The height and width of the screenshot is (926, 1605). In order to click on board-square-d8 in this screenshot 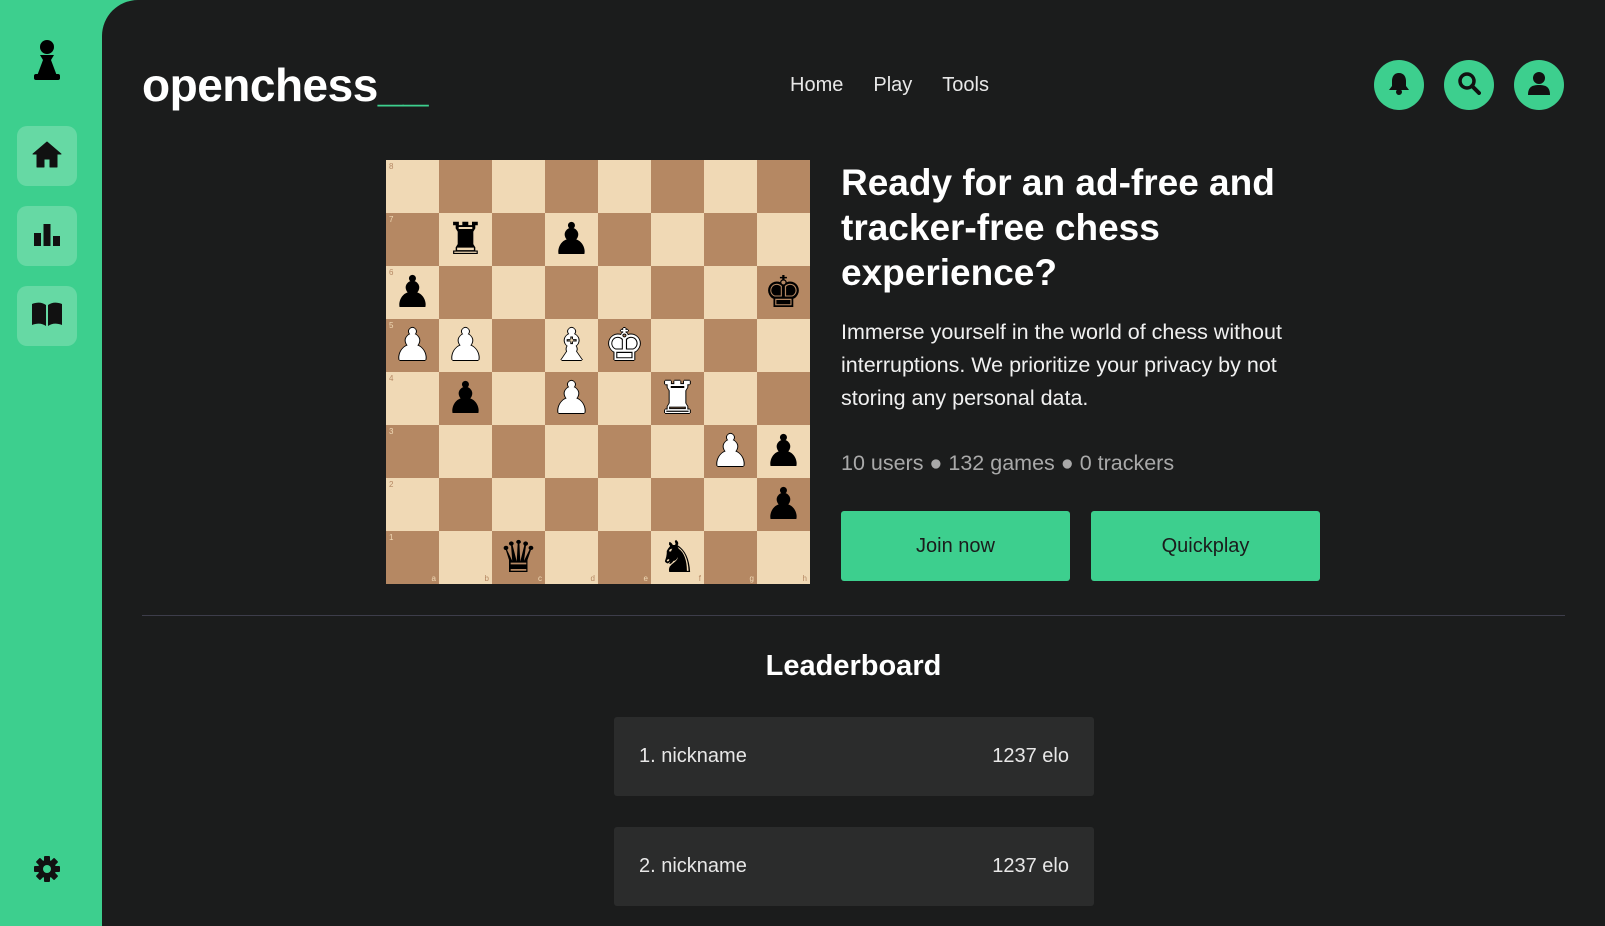, I will do `click(571, 186)`.